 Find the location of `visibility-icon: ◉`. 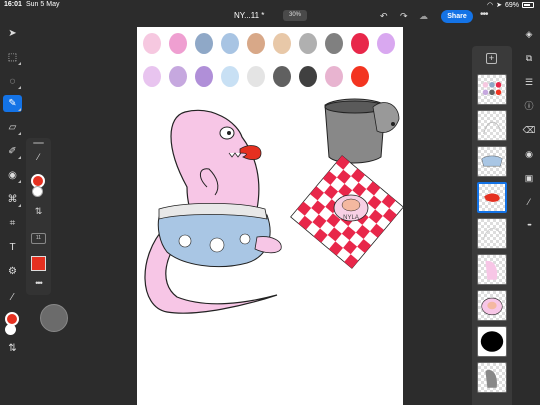

visibility-icon: ◉ is located at coordinates (529, 154).